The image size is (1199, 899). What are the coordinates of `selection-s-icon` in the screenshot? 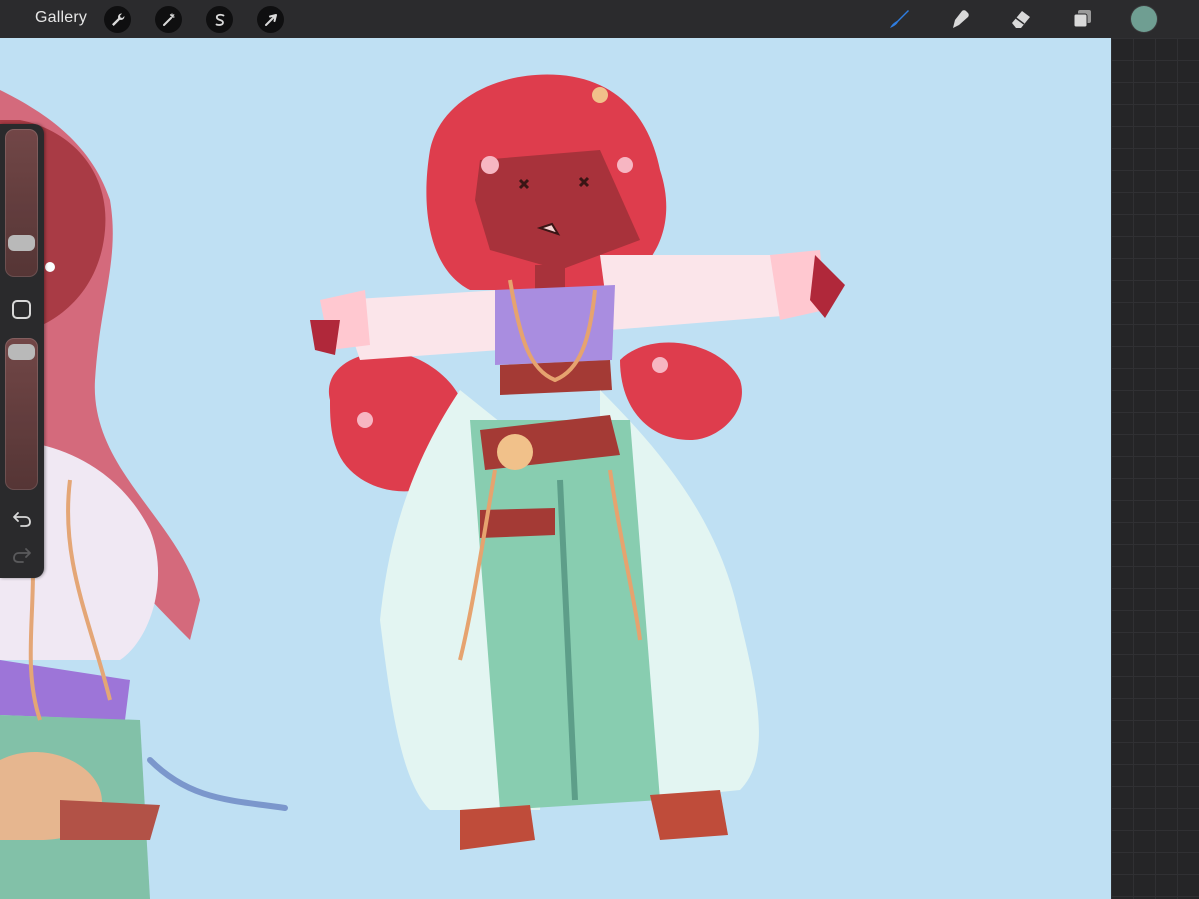 It's located at (219, 19).